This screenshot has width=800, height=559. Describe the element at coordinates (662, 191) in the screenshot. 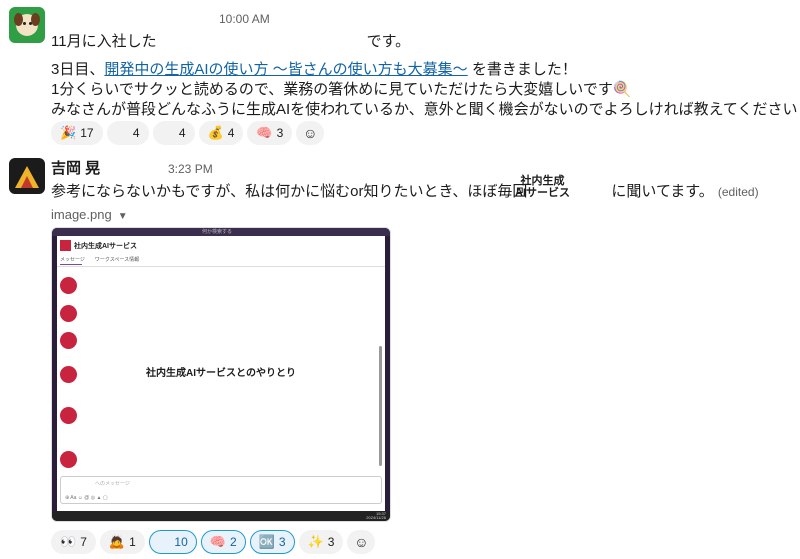

I see `message-text: に聞いてます。` at that location.